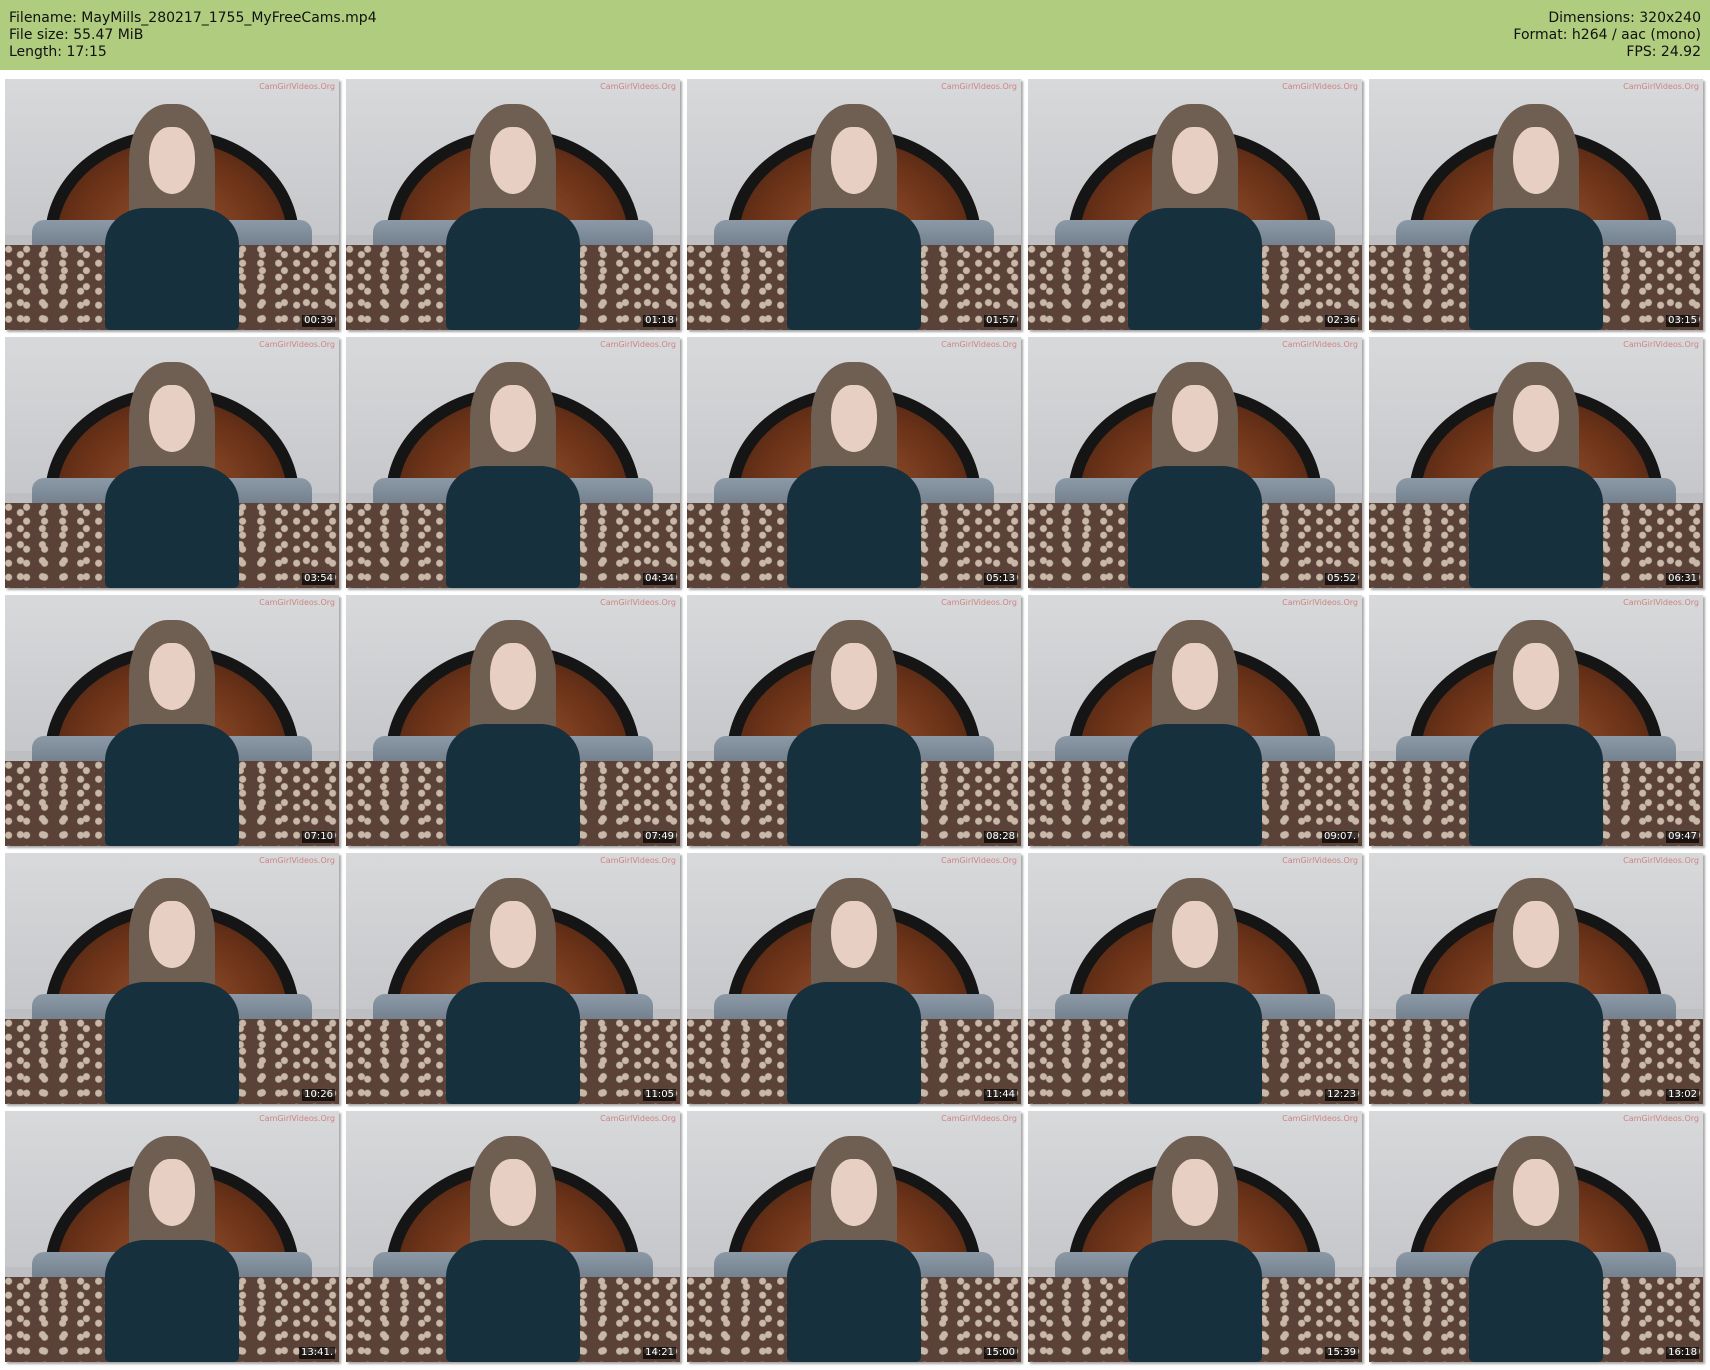  What do you see at coordinates (1536, 204) in the screenshot?
I see `video-thumbnail: CamGirlVideos.Org 03:15` at bounding box center [1536, 204].